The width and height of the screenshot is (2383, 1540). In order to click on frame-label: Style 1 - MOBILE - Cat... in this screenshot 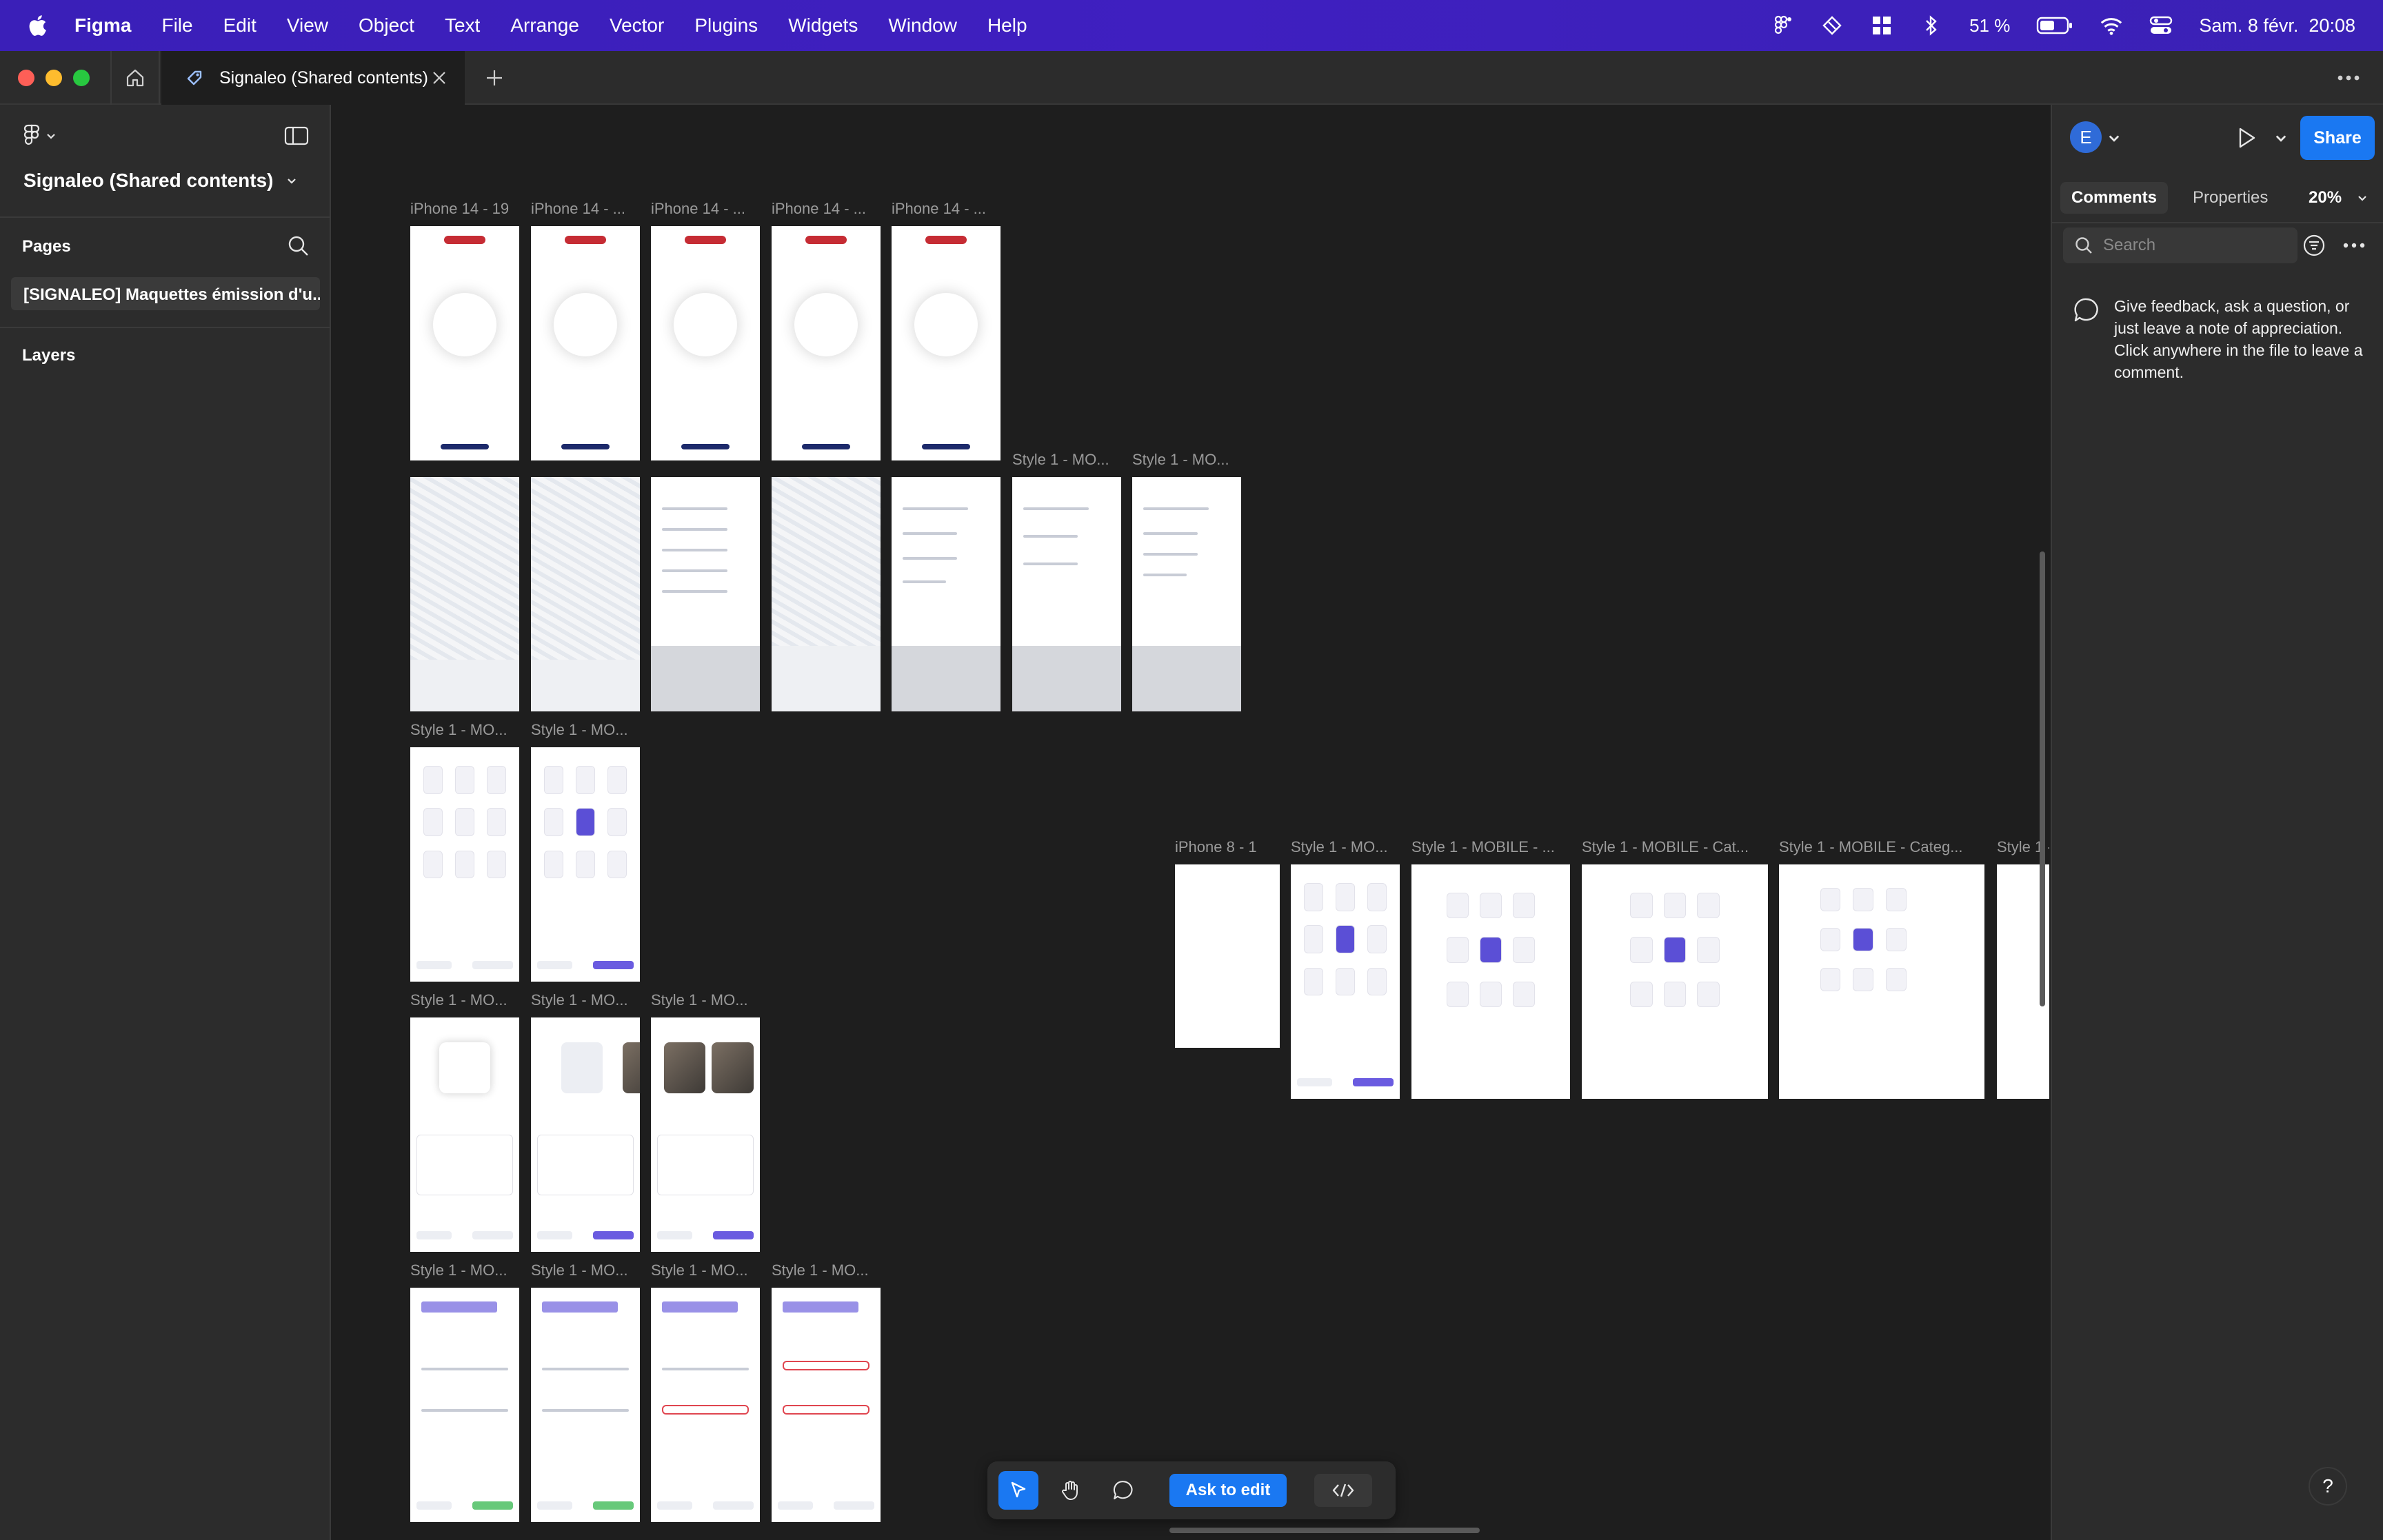, I will do `click(1665, 847)`.